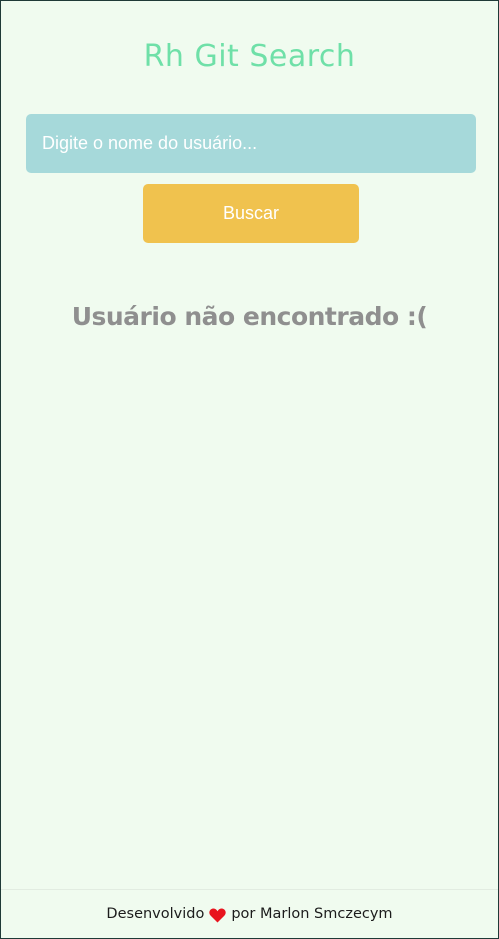 Image resolution: width=499 pixels, height=939 pixels. I want to click on search-button: Buscar, so click(251, 213).